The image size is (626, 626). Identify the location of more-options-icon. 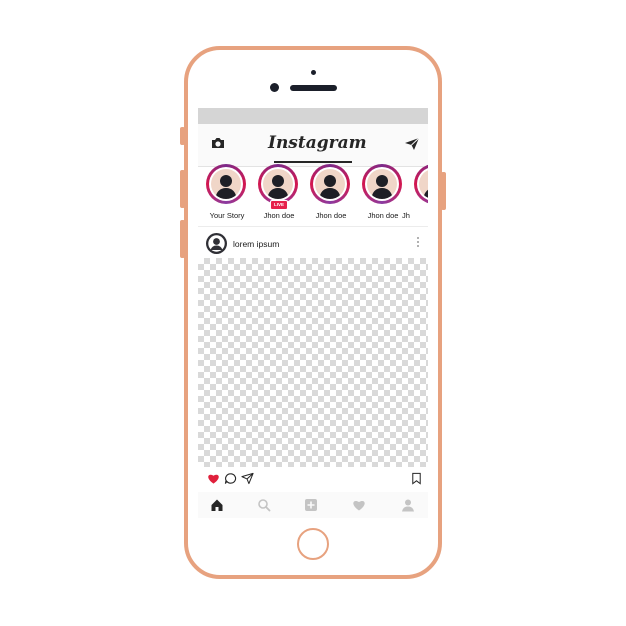
(418, 243).